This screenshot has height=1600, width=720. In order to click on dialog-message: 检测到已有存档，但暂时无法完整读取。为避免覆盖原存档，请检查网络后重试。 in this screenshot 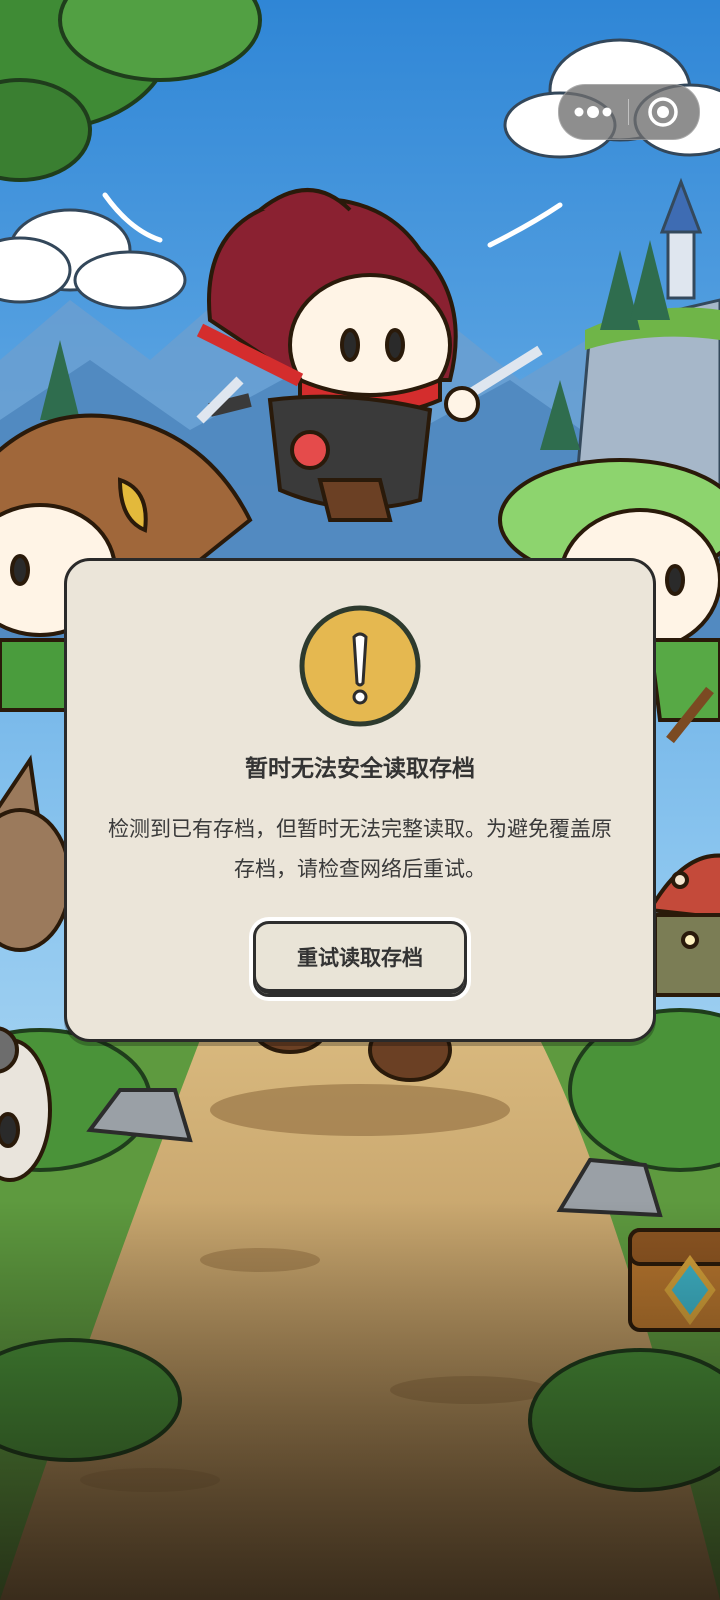, I will do `click(360, 849)`.